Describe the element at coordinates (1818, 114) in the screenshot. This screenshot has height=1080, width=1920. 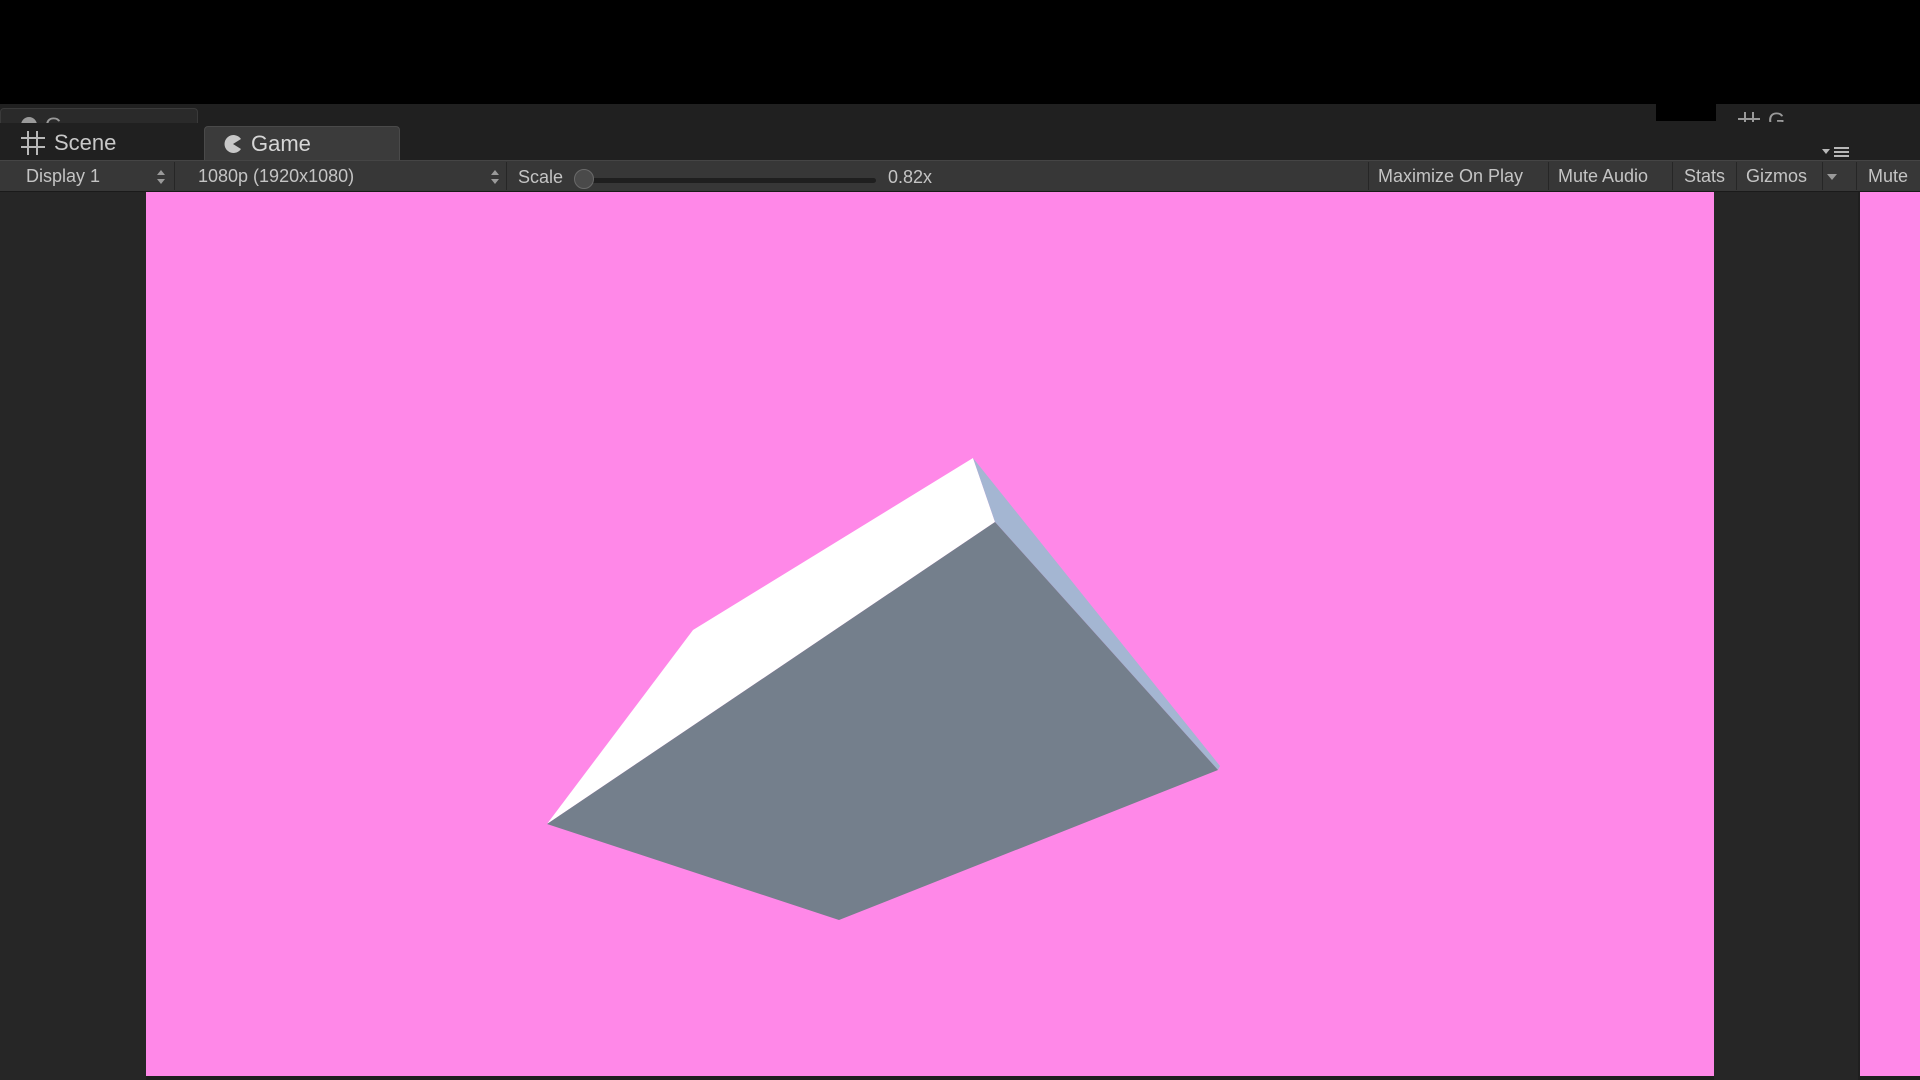
I see `ghost-tab-right: G` at that location.